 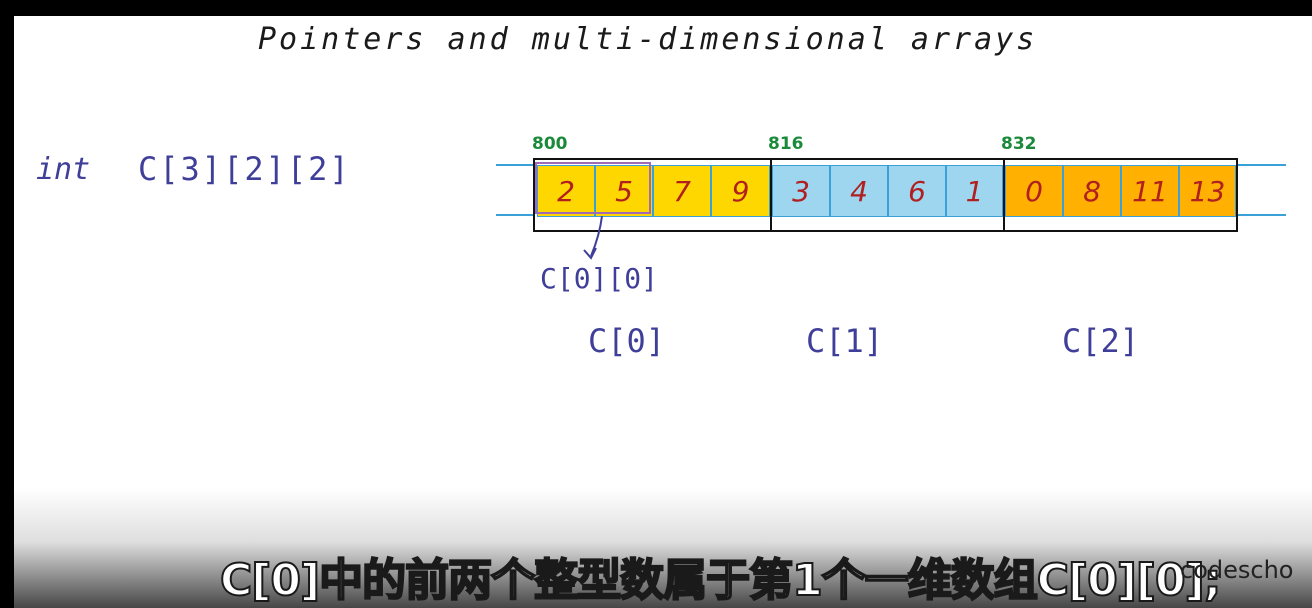 I want to click on block-label-1: C[1], so click(x=845, y=341).